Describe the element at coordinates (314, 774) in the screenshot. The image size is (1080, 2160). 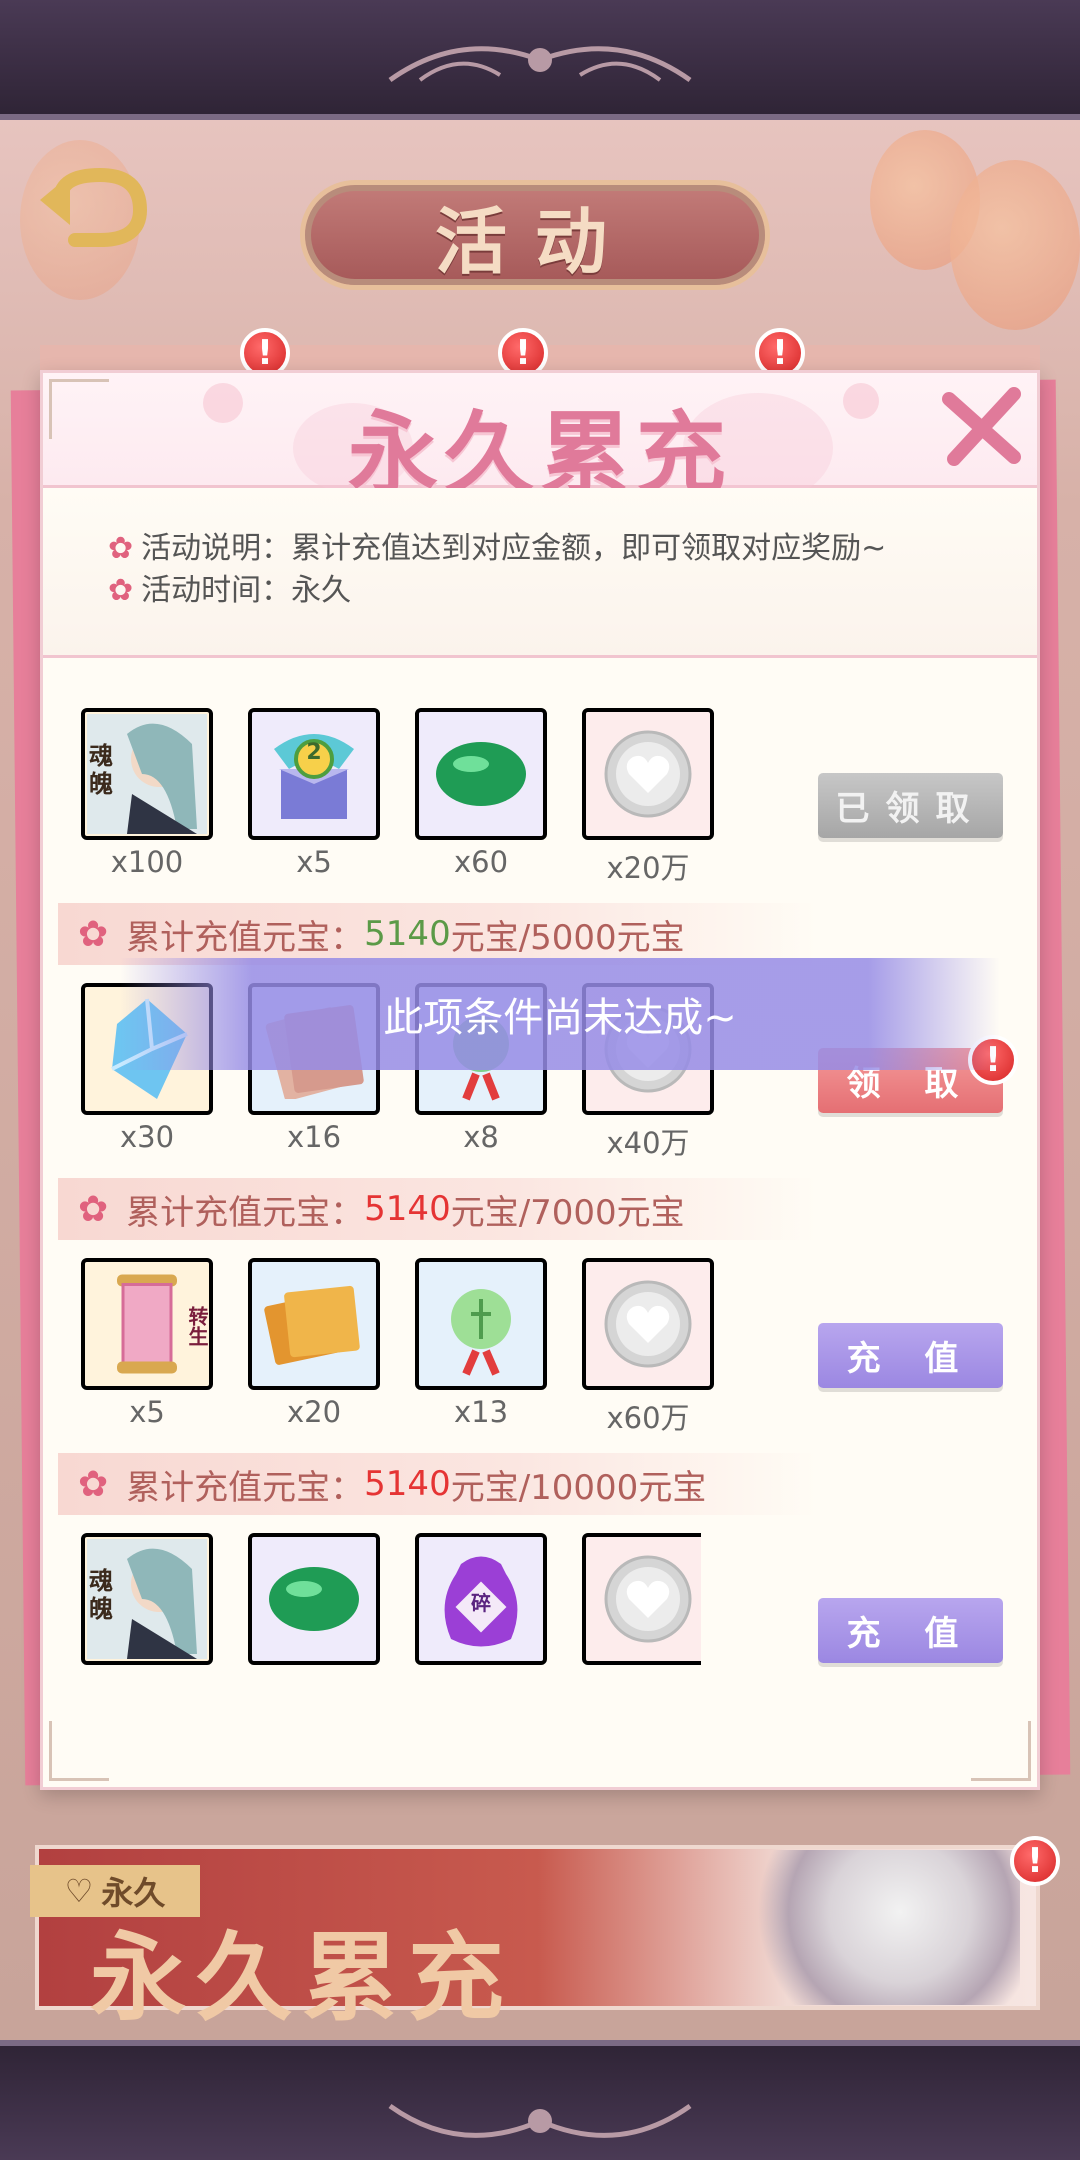
I see `gift-box-icon: 2` at that location.